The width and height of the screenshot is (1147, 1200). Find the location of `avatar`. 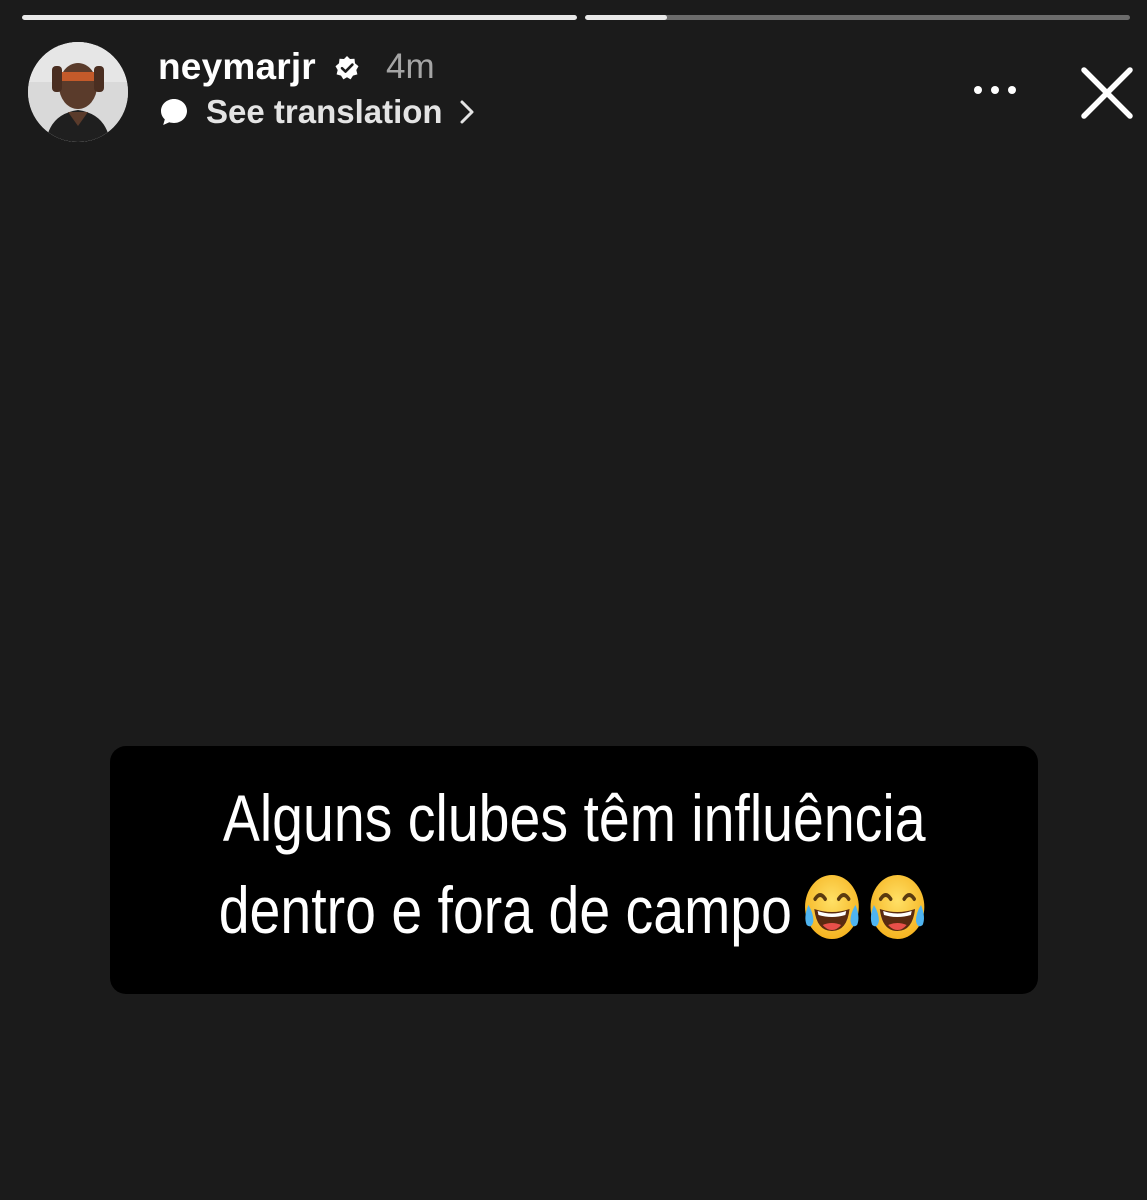

avatar is located at coordinates (78, 92).